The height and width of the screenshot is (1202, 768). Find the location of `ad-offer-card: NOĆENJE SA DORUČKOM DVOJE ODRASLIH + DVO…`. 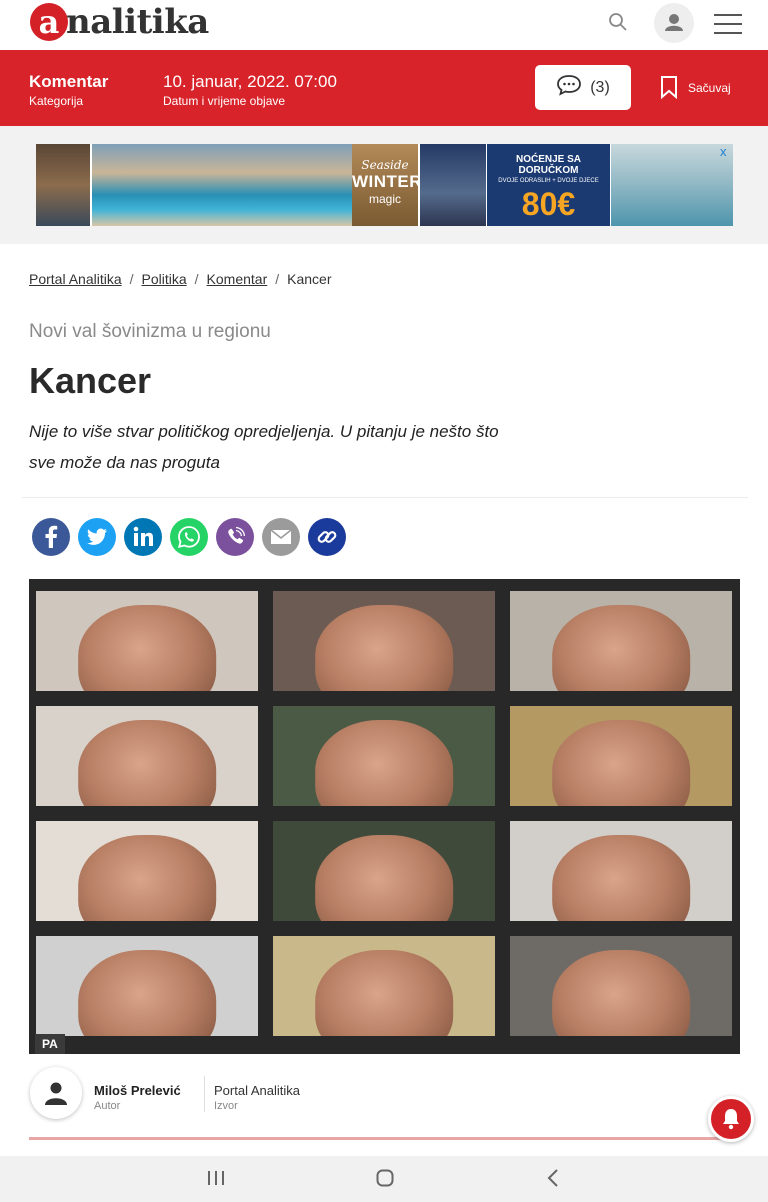

ad-offer-card: NOĆENJE SA DORUČKOM DVOJE ODRASLIH + DVO… is located at coordinates (548, 185).